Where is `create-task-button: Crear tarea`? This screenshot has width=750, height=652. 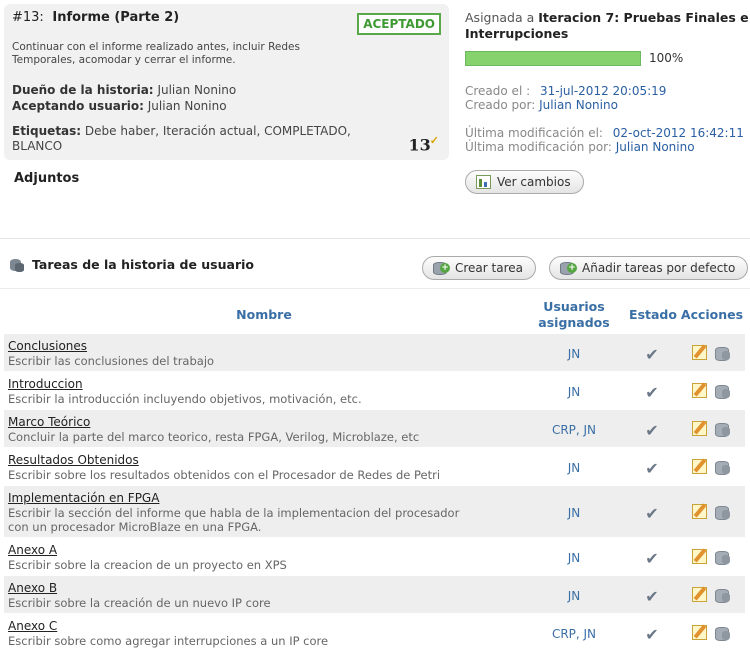
create-task-button: Crear tarea is located at coordinates (479, 268).